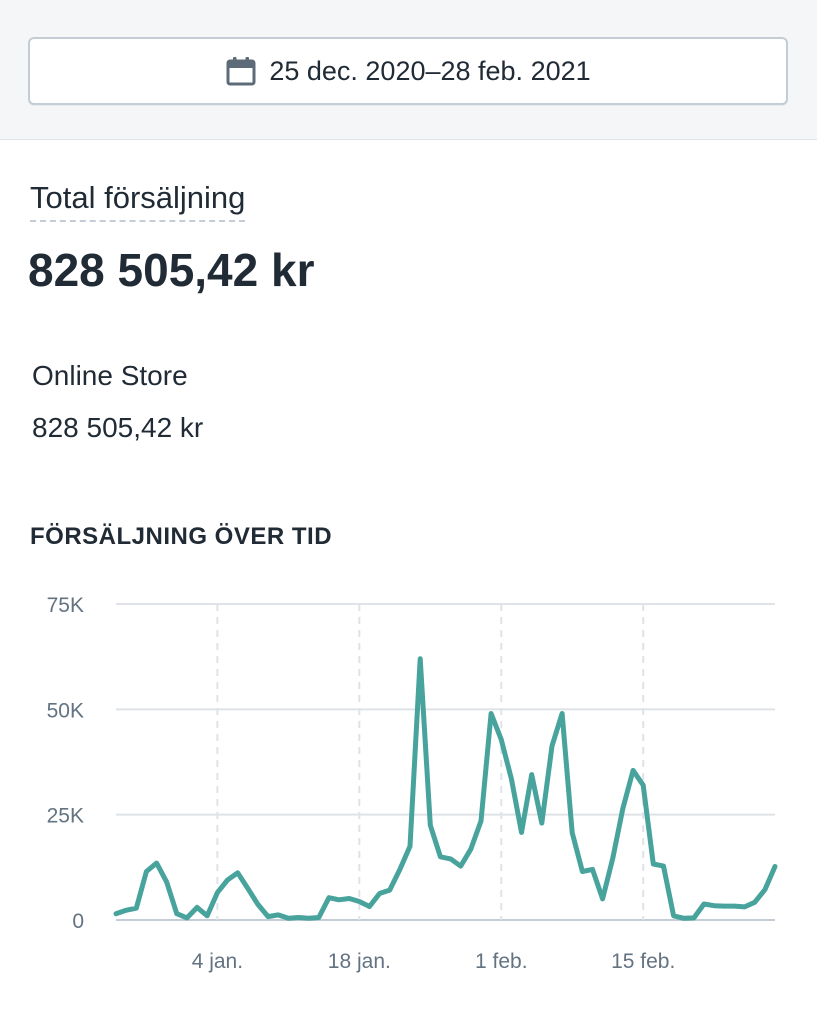  What do you see at coordinates (171, 270) in the screenshot?
I see `total-sales-value: 828 505,42 kr` at bounding box center [171, 270].